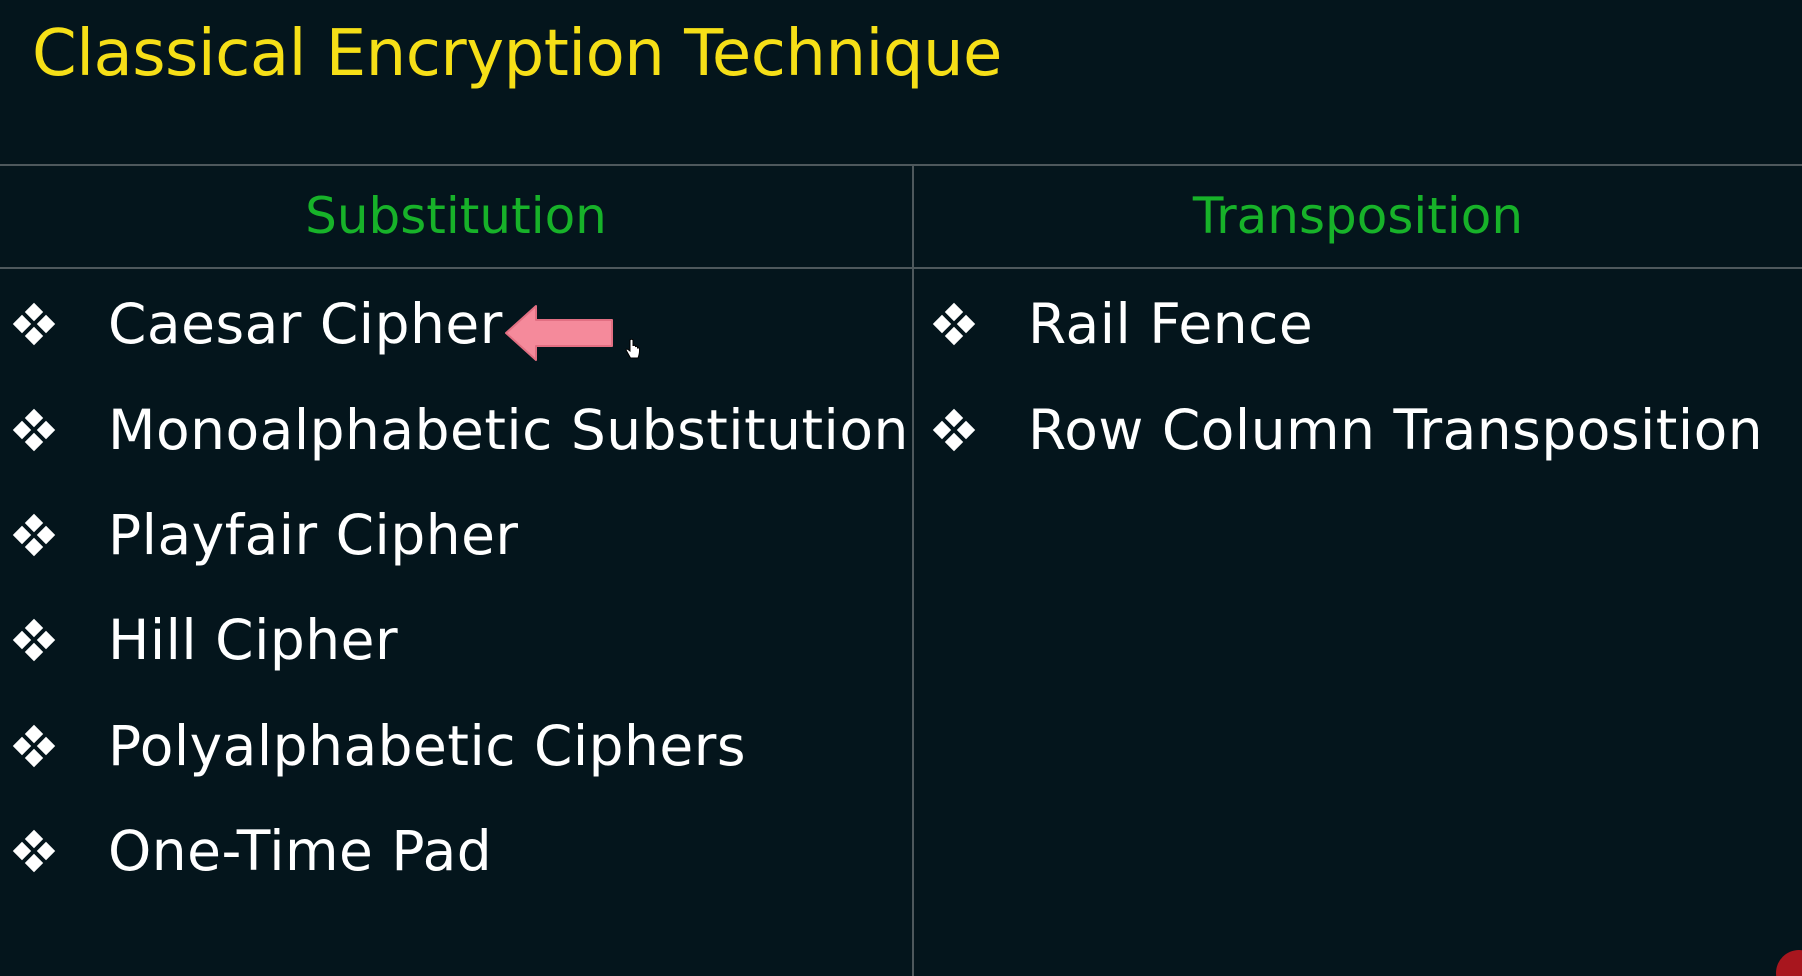  What do you see at coordinates (901, 268) in the screenshot?
I see `header-divider` at bounding box center [901, 268].